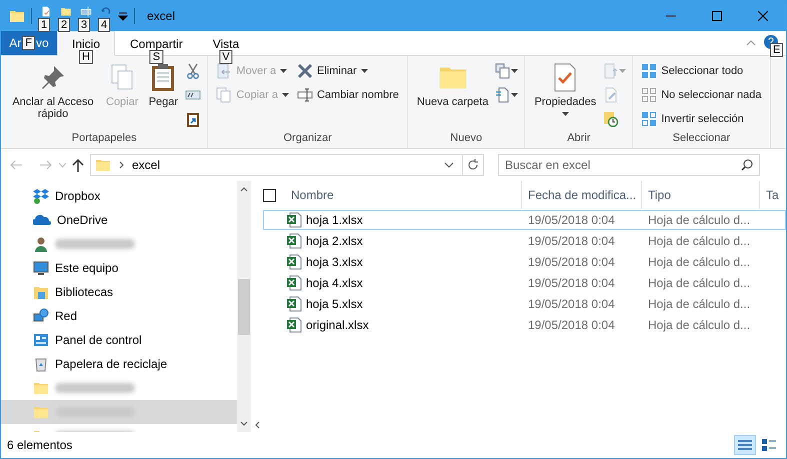  I want to click on maximize-icon, so click(717, 16).